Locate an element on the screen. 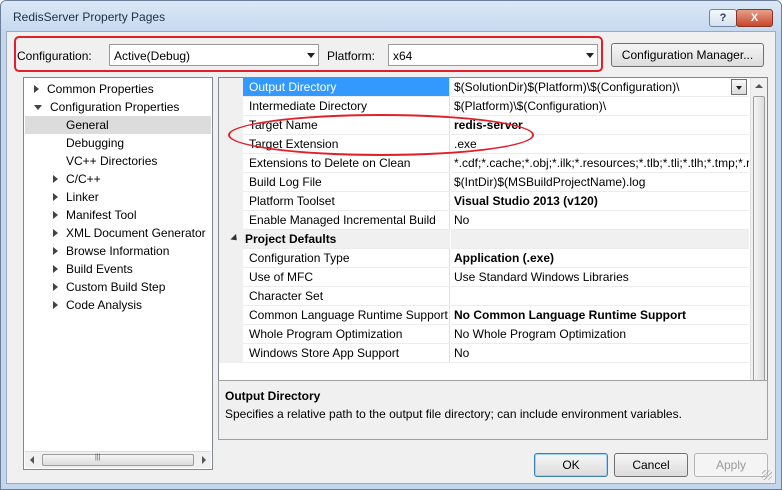  tree-item-label: Code Analysis is located at coordinates (104, 305).